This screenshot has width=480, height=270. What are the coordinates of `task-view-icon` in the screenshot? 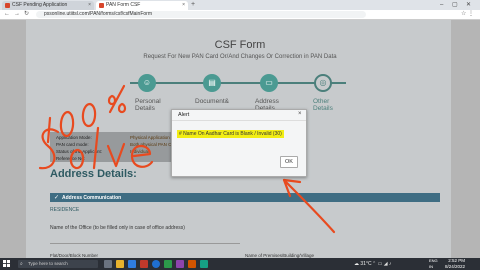 It's located at (108, 264).